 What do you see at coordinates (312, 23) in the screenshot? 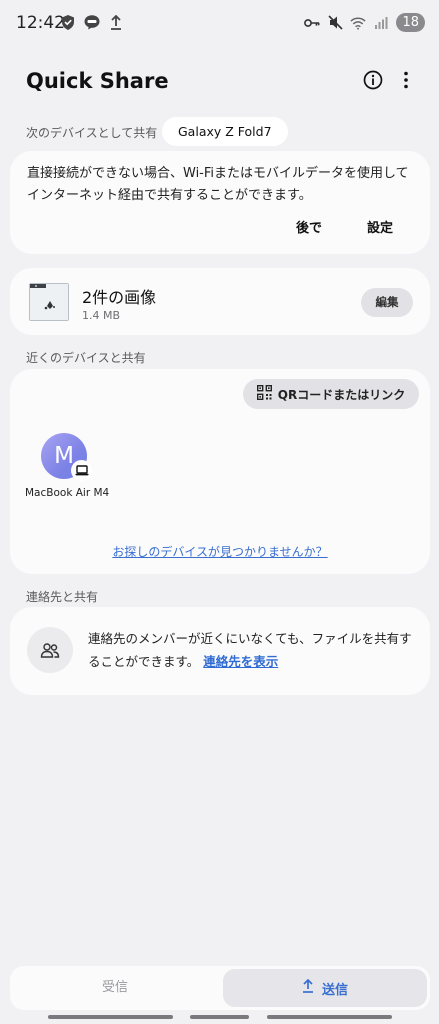
I see `key-icon` at bounding box center [312, 23].